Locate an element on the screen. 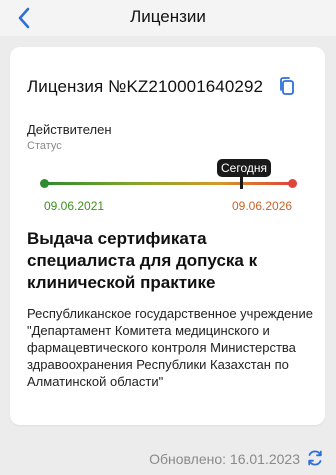 The width and height of the screenshot is (336, 475). refresh-icon is located at coordinates (315, 458).